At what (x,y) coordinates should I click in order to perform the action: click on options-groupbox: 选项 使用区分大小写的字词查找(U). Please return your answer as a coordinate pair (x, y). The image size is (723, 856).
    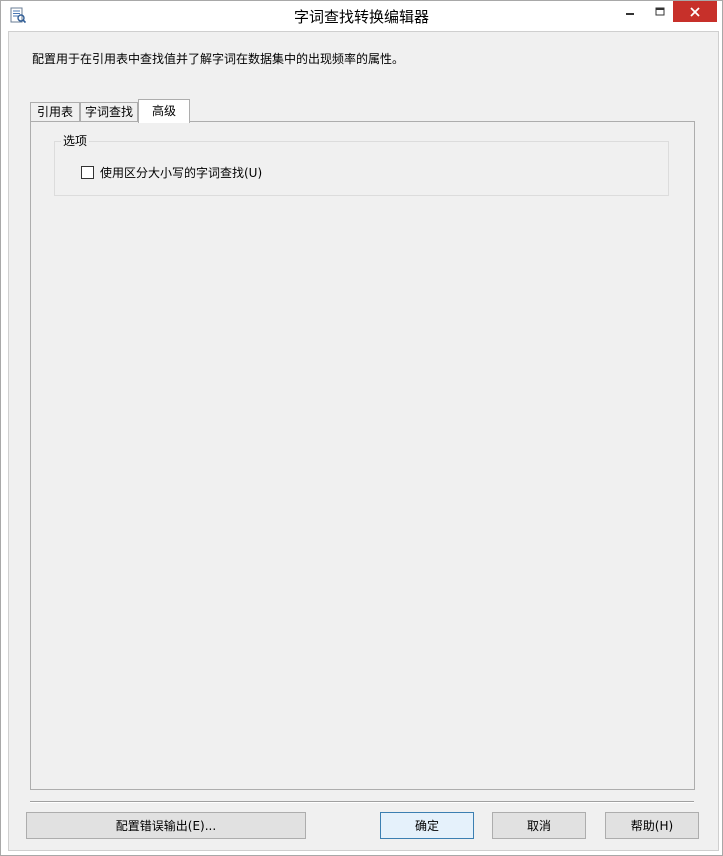
    Looking at the image, I should click on (361, 164).